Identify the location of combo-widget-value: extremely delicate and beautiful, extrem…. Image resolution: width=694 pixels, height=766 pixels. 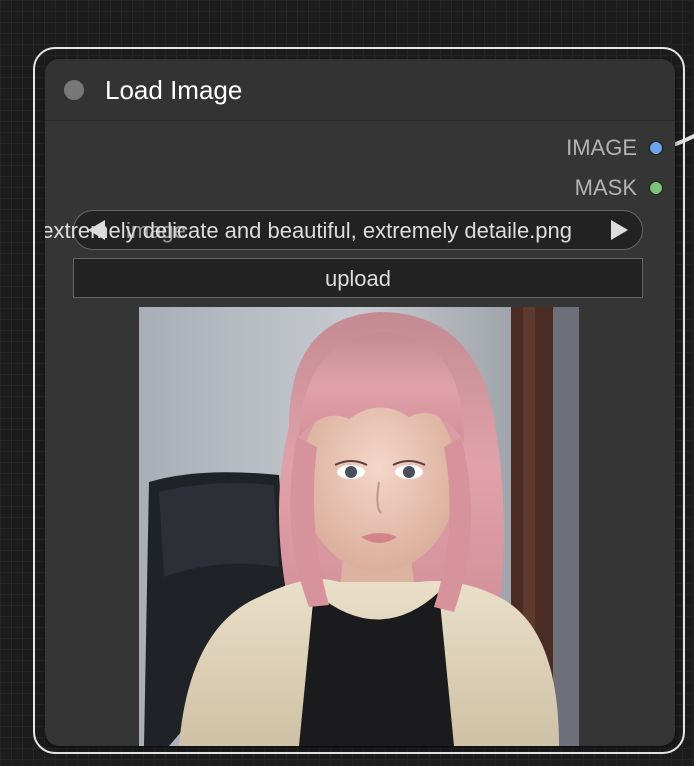
(308, 230).